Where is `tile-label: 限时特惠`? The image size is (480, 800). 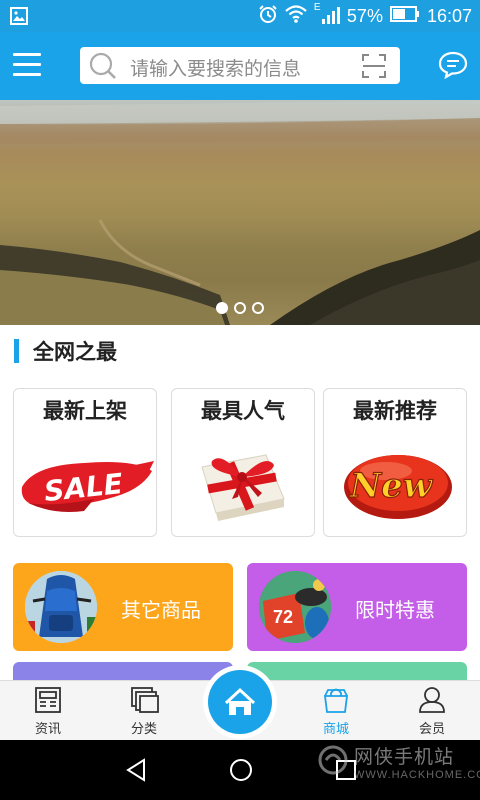
tile-label: 限时特惠 is located at coordinates (395, 610).